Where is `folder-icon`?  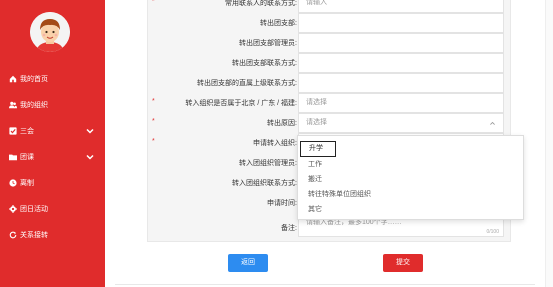 folder-icon is located at coordinates (13, 157).